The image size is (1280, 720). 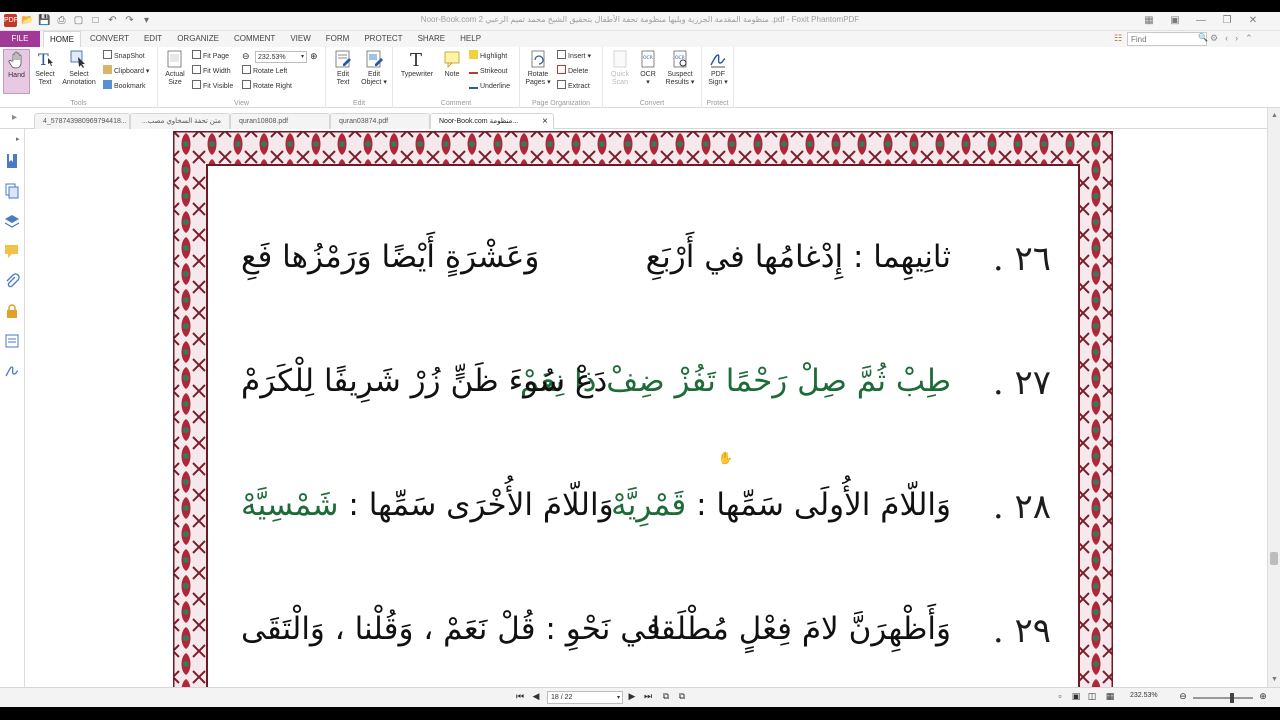 What do you see at coordinates (718, 68) in the screenshot?
I see `pdf-sign-button: PDF Sign ▾` at bounding box center [718, 68].